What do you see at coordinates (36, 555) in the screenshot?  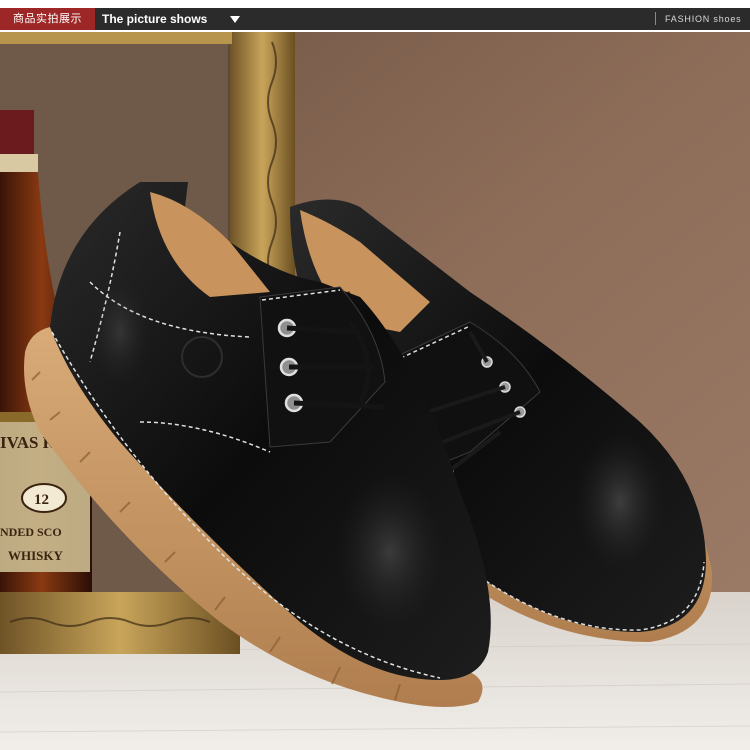 I see `bottle-label-line3: WHISKY` at bounding box center [36, 555].